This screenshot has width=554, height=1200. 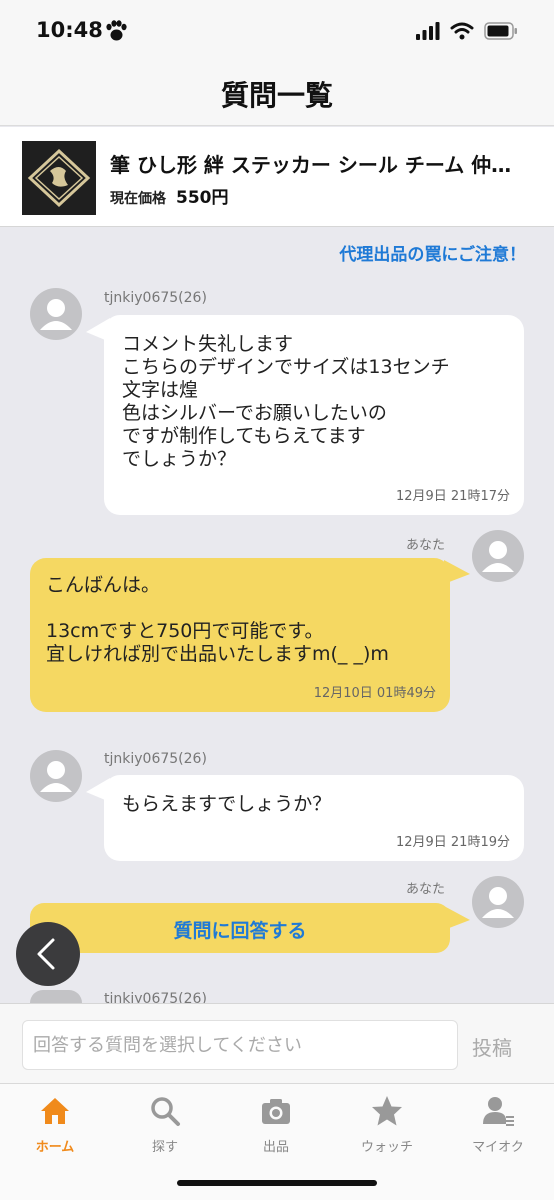 I want to click on tab-search: 探す, so click(x=165, y=1127).